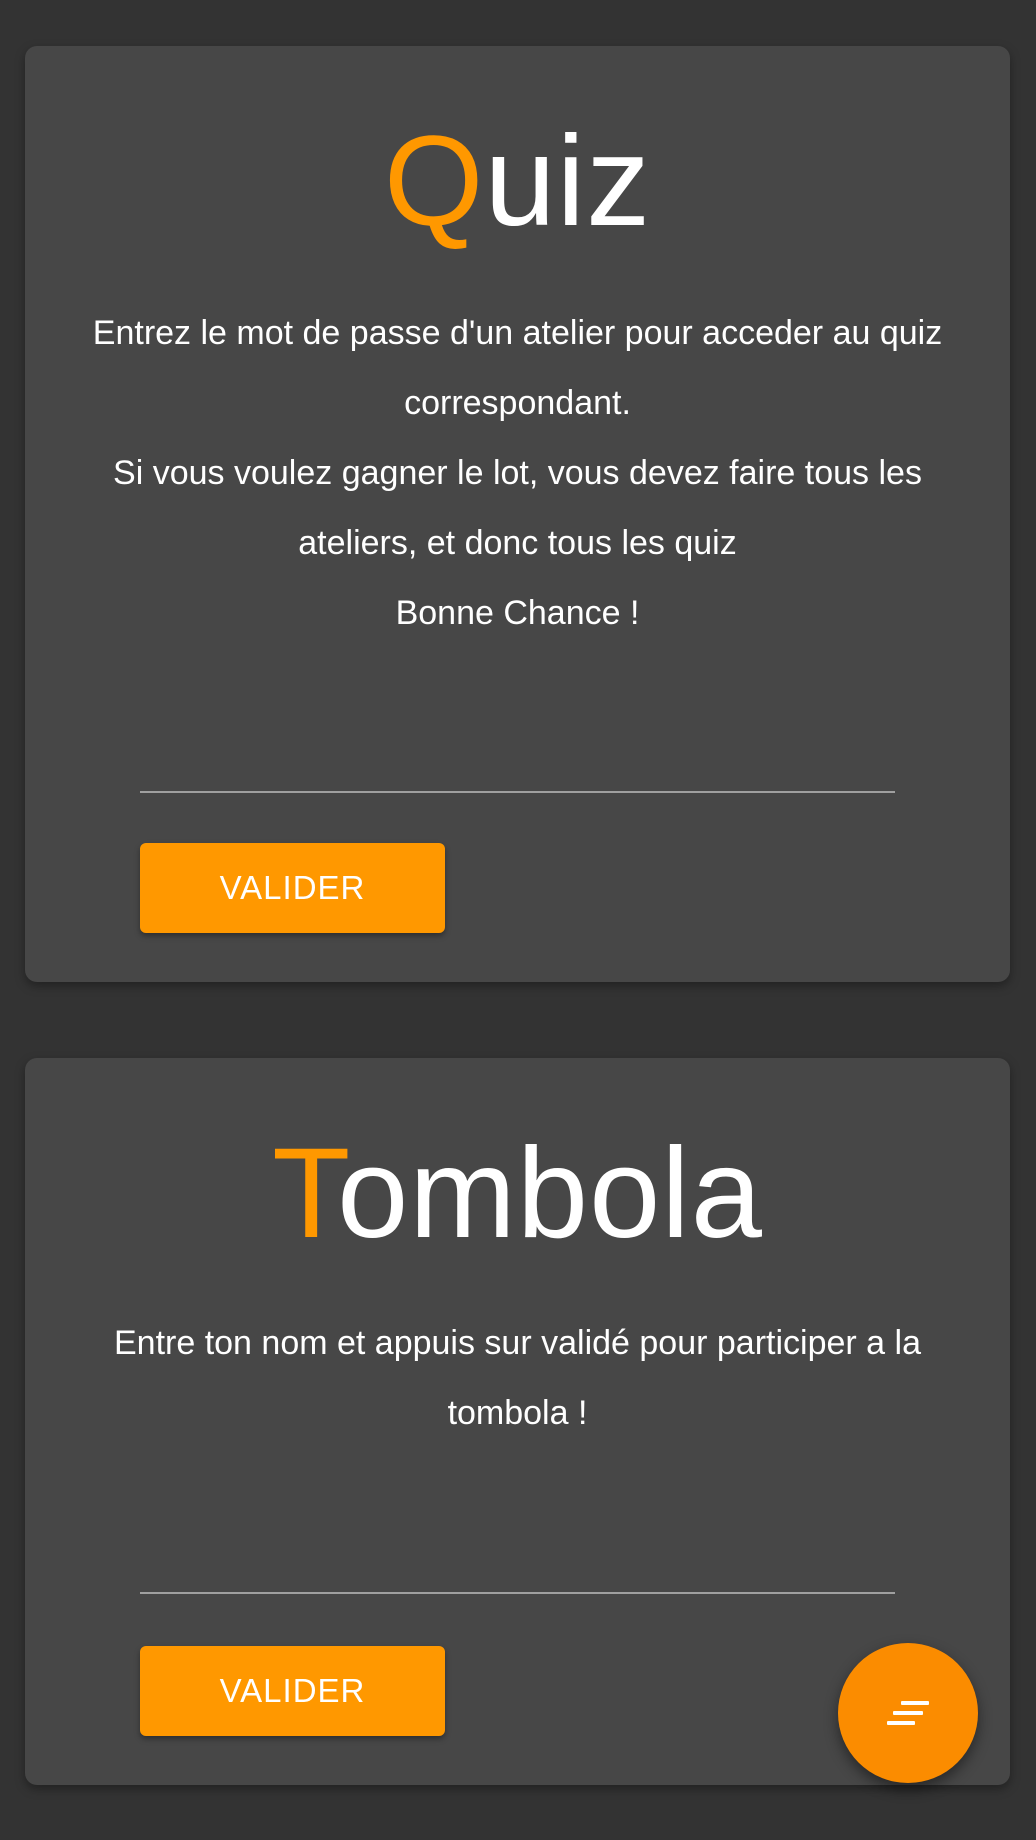  I want to click on tombola-title-accent-letter: T, so click(305, 1193).